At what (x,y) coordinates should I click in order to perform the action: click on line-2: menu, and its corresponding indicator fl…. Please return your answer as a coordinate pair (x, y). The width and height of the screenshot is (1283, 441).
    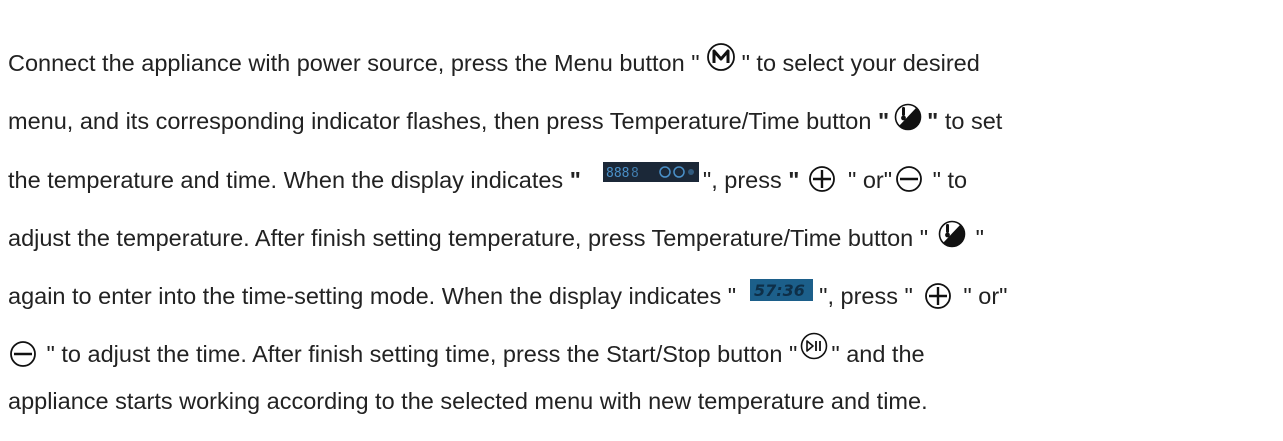
    Looking at the image, I should click on (643, 121).